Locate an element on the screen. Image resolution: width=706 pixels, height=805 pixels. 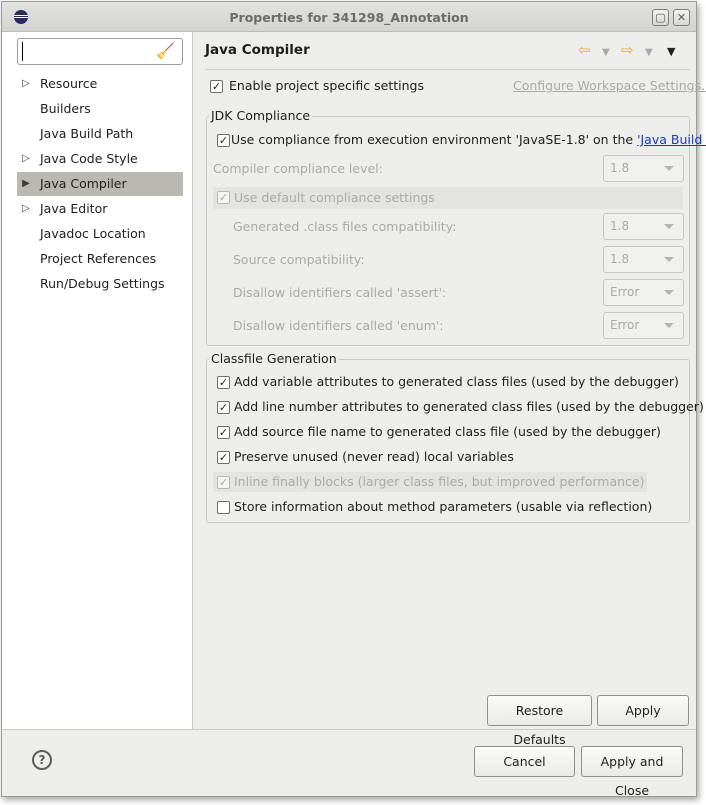
use-default-compliance-checkbox: ✓ is located at coordinates (223, 197).